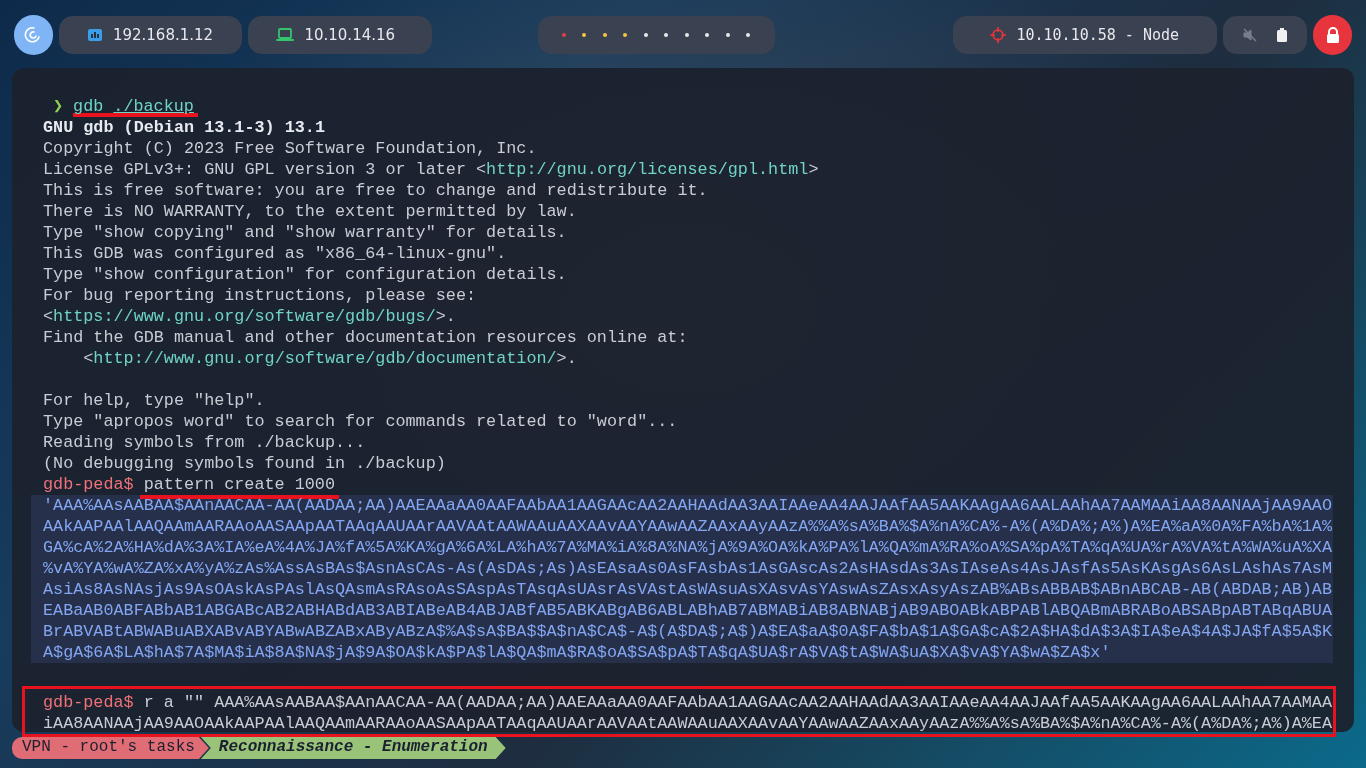 This screenshot has height=768, width=1366. I want to click on output-text: (No debugging symbols found in ./backup), so click(244, 463).